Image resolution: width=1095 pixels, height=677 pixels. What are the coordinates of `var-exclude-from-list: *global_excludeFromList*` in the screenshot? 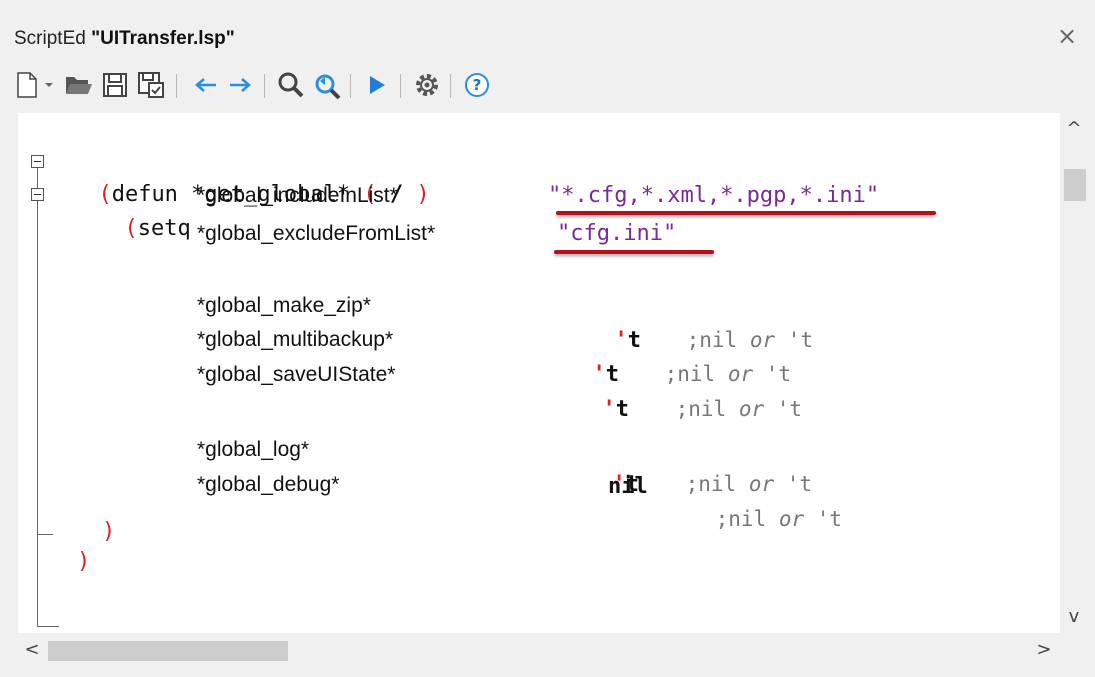 It's located at (316, 233).